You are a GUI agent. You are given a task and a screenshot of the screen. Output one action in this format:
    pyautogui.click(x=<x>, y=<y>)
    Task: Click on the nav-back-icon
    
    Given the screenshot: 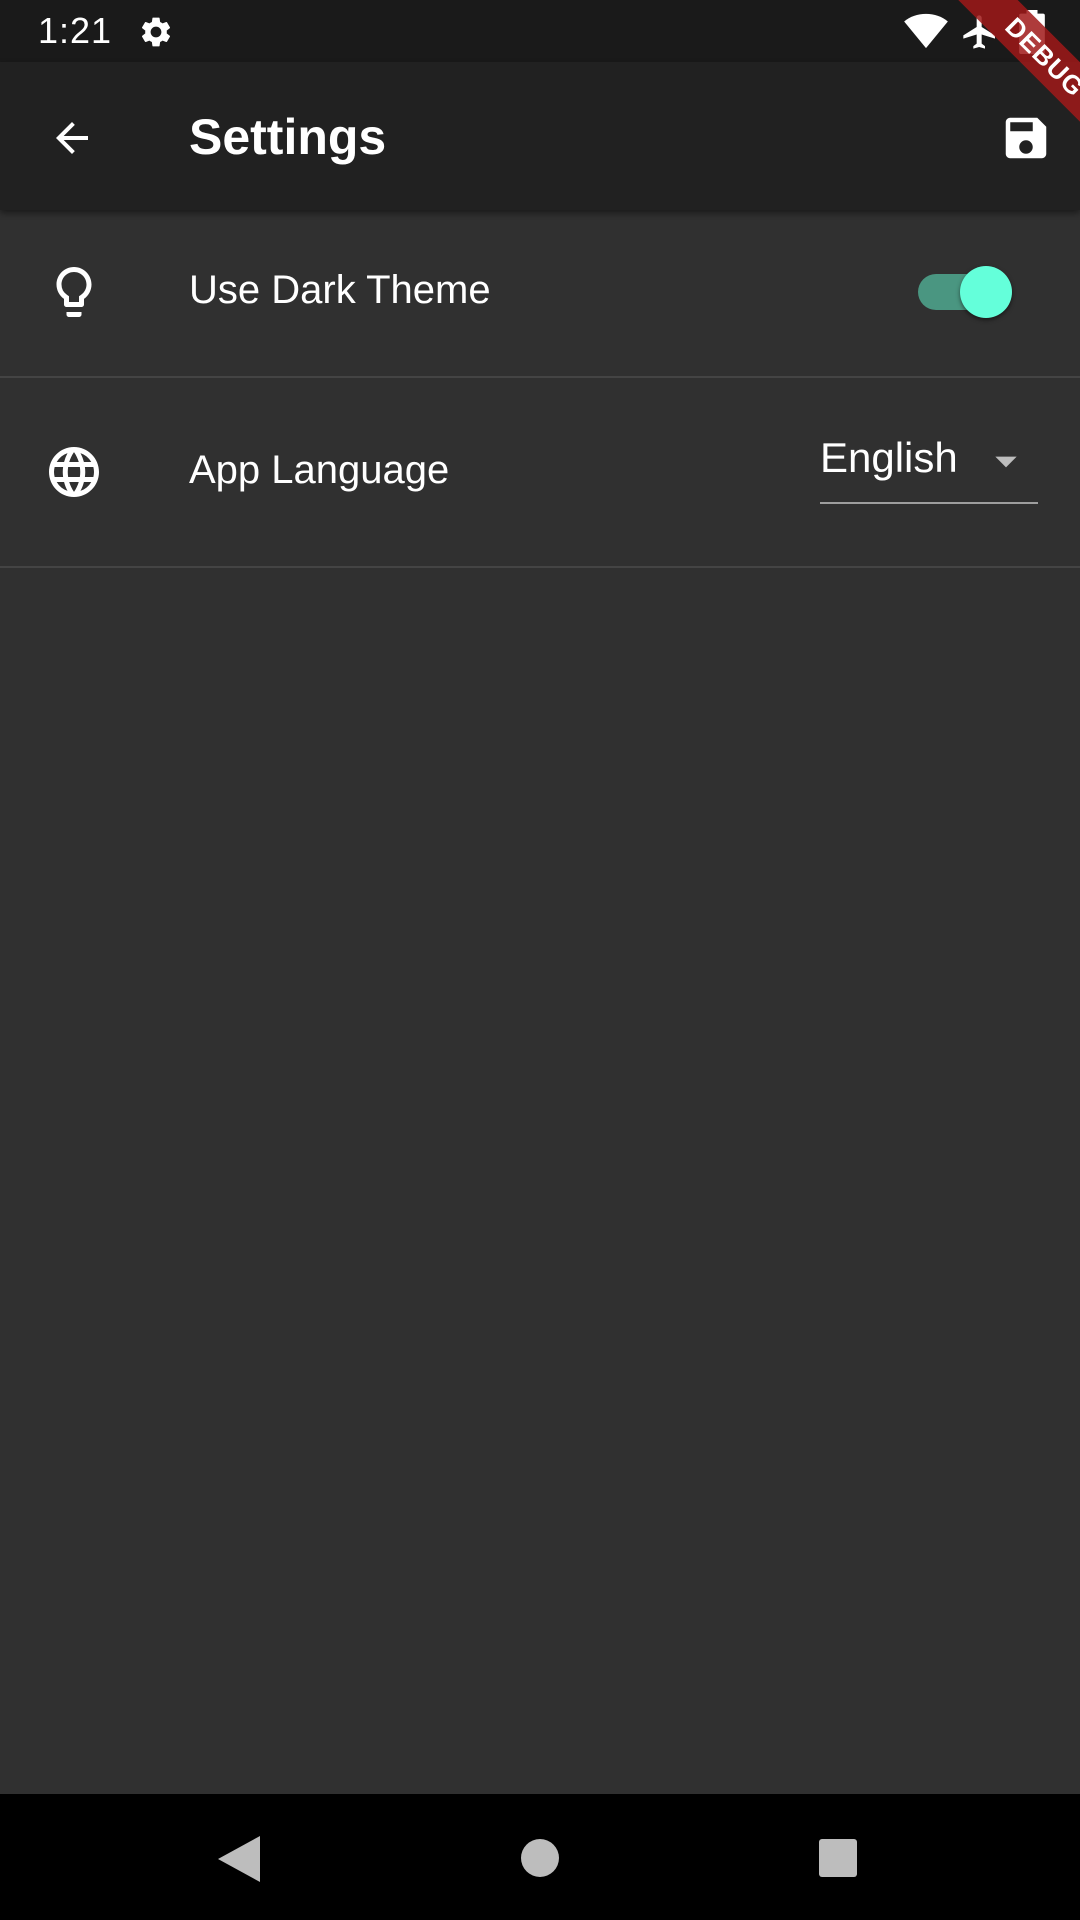 What is the action you would take?
    pyautogui.click(x=239, y=1859)
    